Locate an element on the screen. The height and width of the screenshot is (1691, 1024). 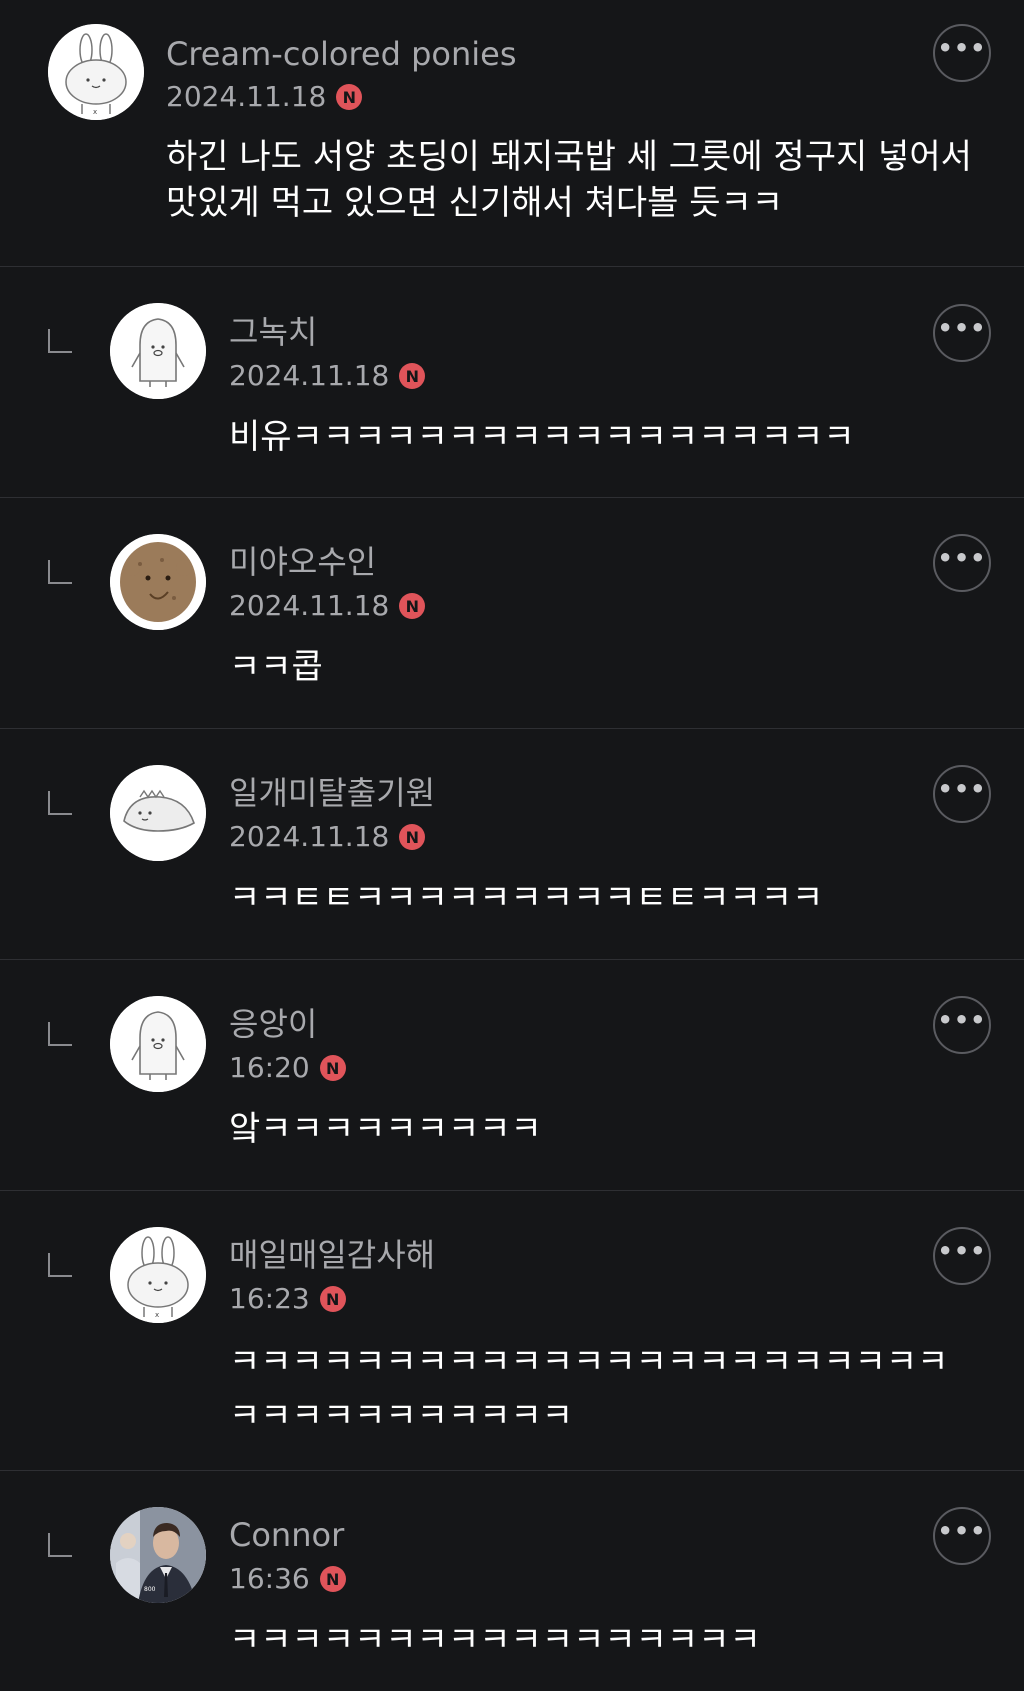
portrait-avatar: 800 is located at coordinates (158, 1555).